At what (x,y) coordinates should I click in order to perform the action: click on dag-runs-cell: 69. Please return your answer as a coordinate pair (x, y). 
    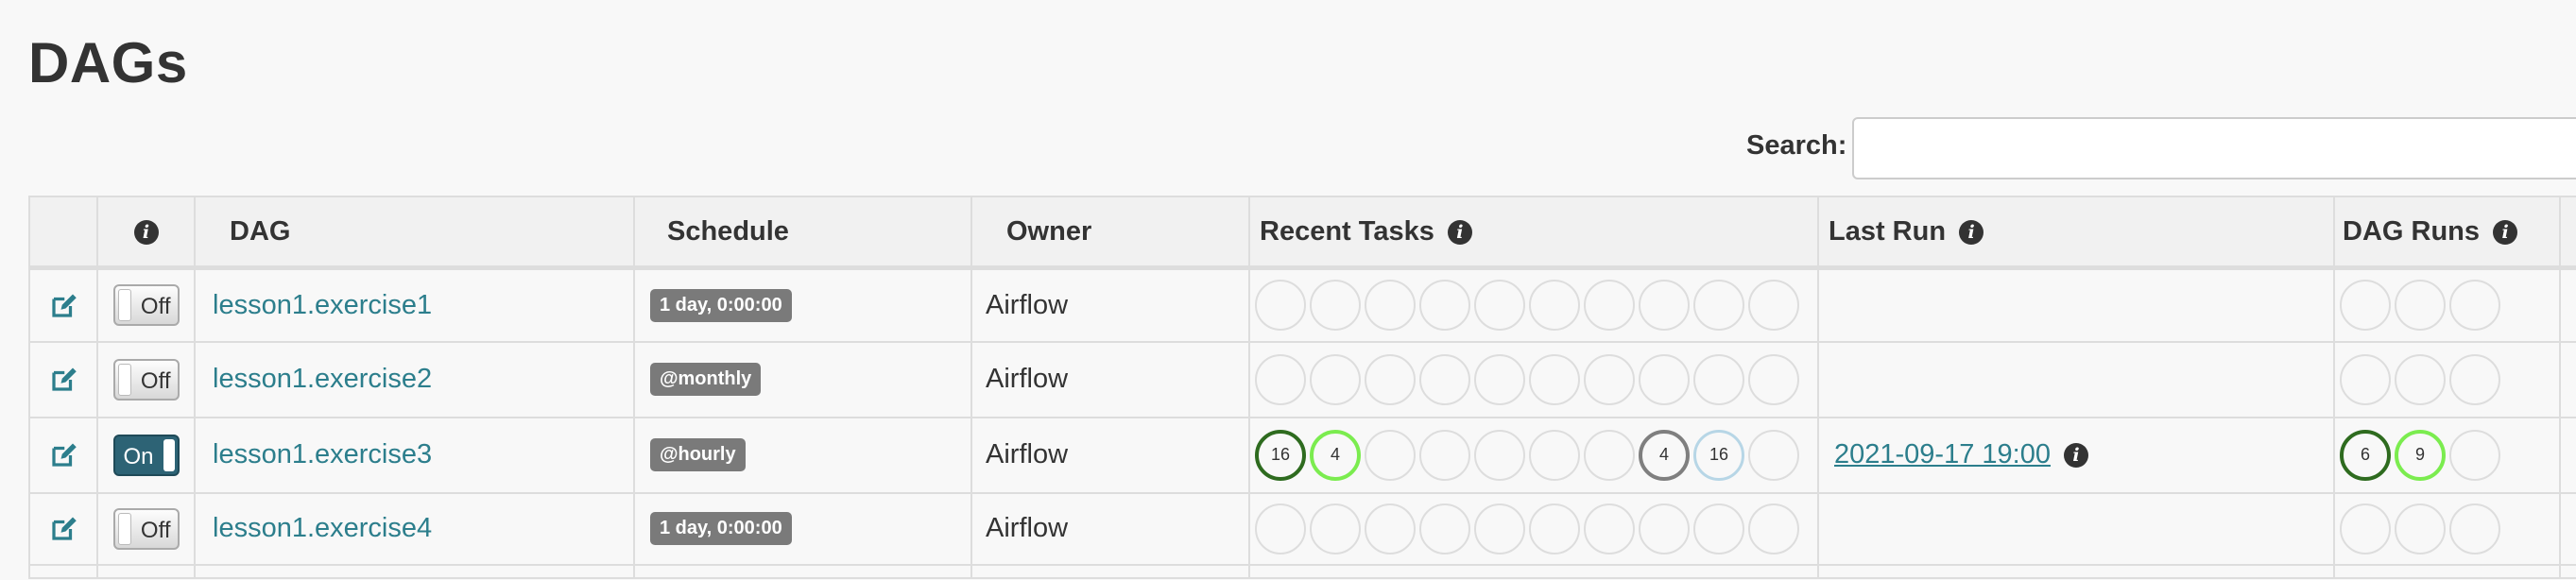
    Looking at the image, I should click on (2447, 455).